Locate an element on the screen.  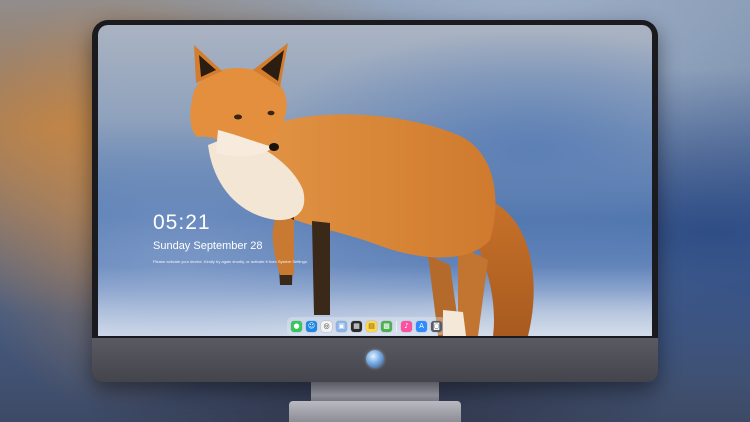
clapper-icon: ▦ is located at coordinates (356, 326).